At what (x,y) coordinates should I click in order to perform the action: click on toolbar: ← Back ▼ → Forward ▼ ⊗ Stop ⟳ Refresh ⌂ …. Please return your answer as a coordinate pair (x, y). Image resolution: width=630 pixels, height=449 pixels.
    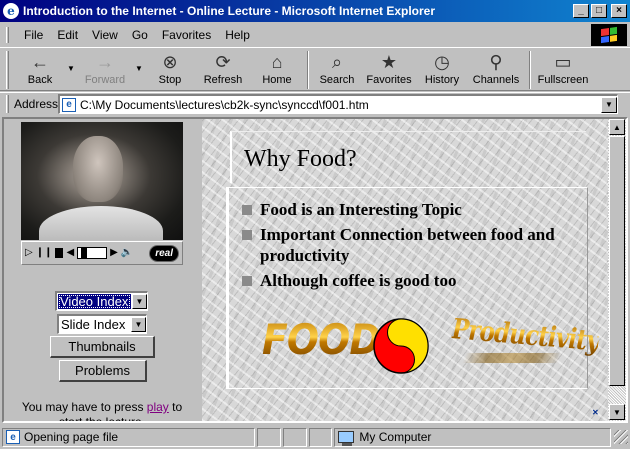
    Looking at the image, I should click on (315, 69).